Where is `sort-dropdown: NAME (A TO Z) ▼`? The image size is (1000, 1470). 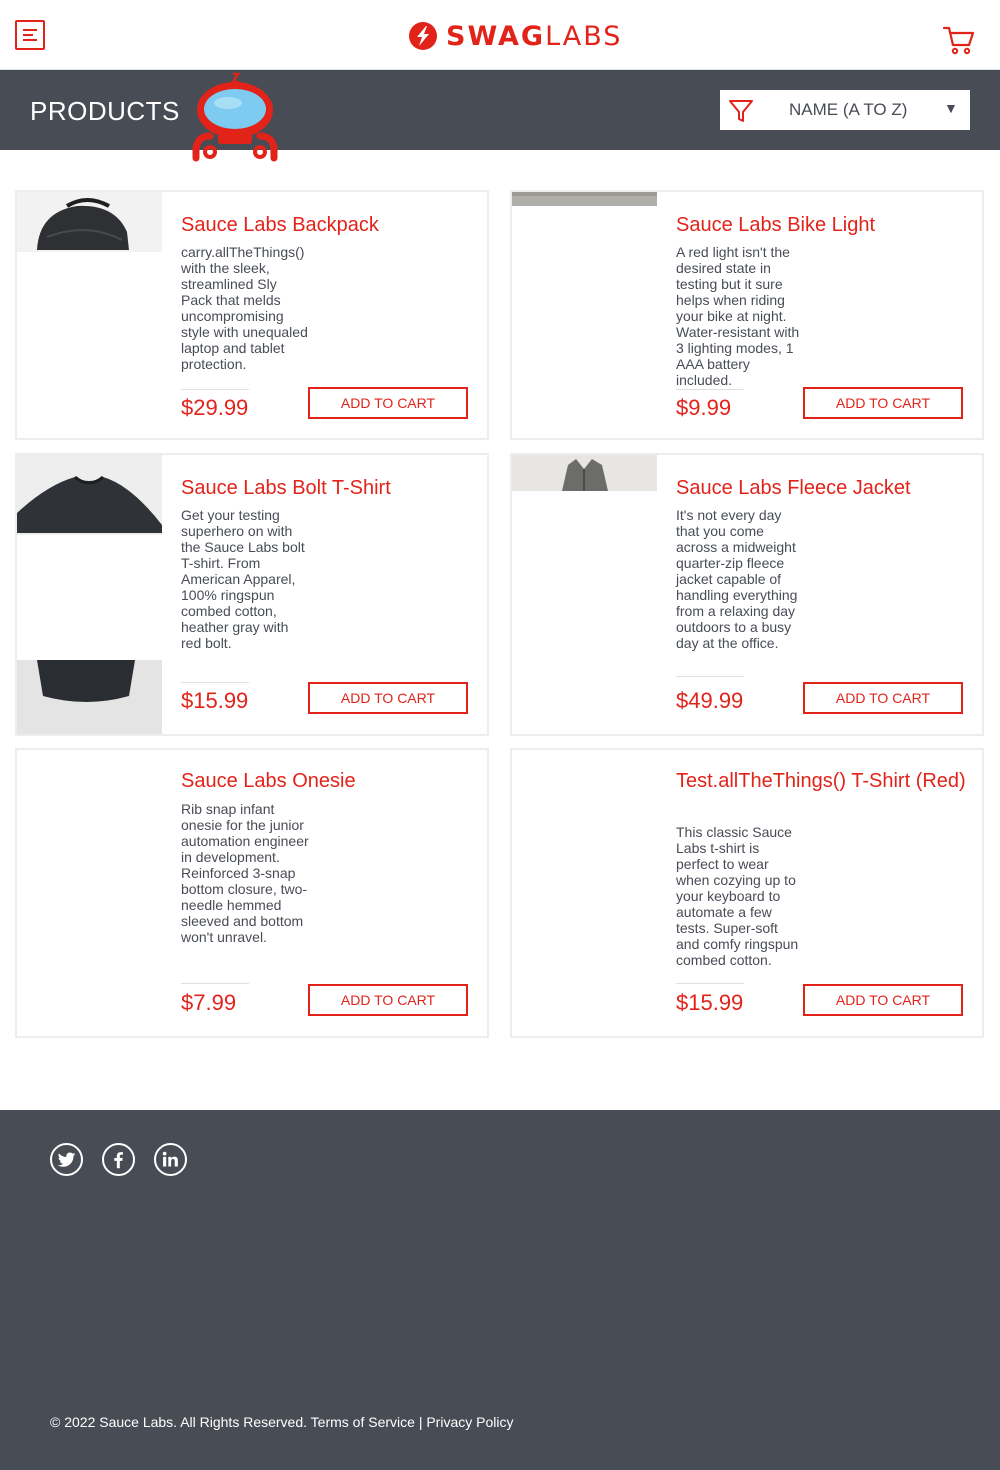 sort-dropdown: NAME (A TO Z) ▼ is located at coordinates (845, 110).